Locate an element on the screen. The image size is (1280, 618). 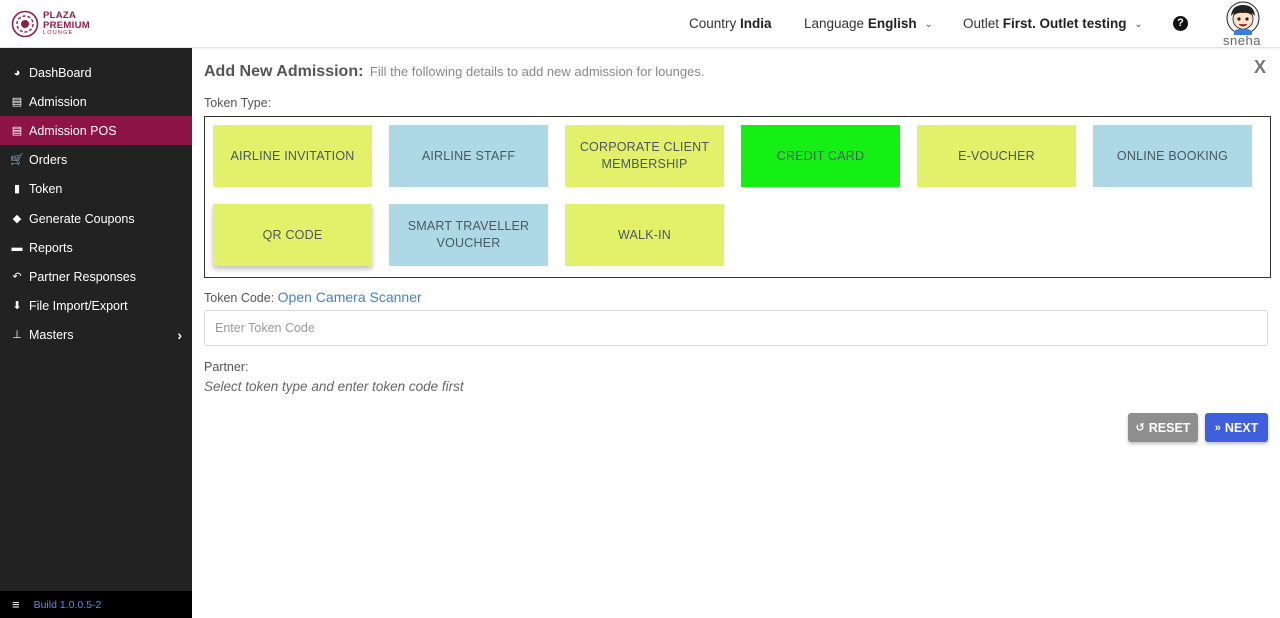
outlet-value: First. Outlet testing is located at coordinates (1064, 23).